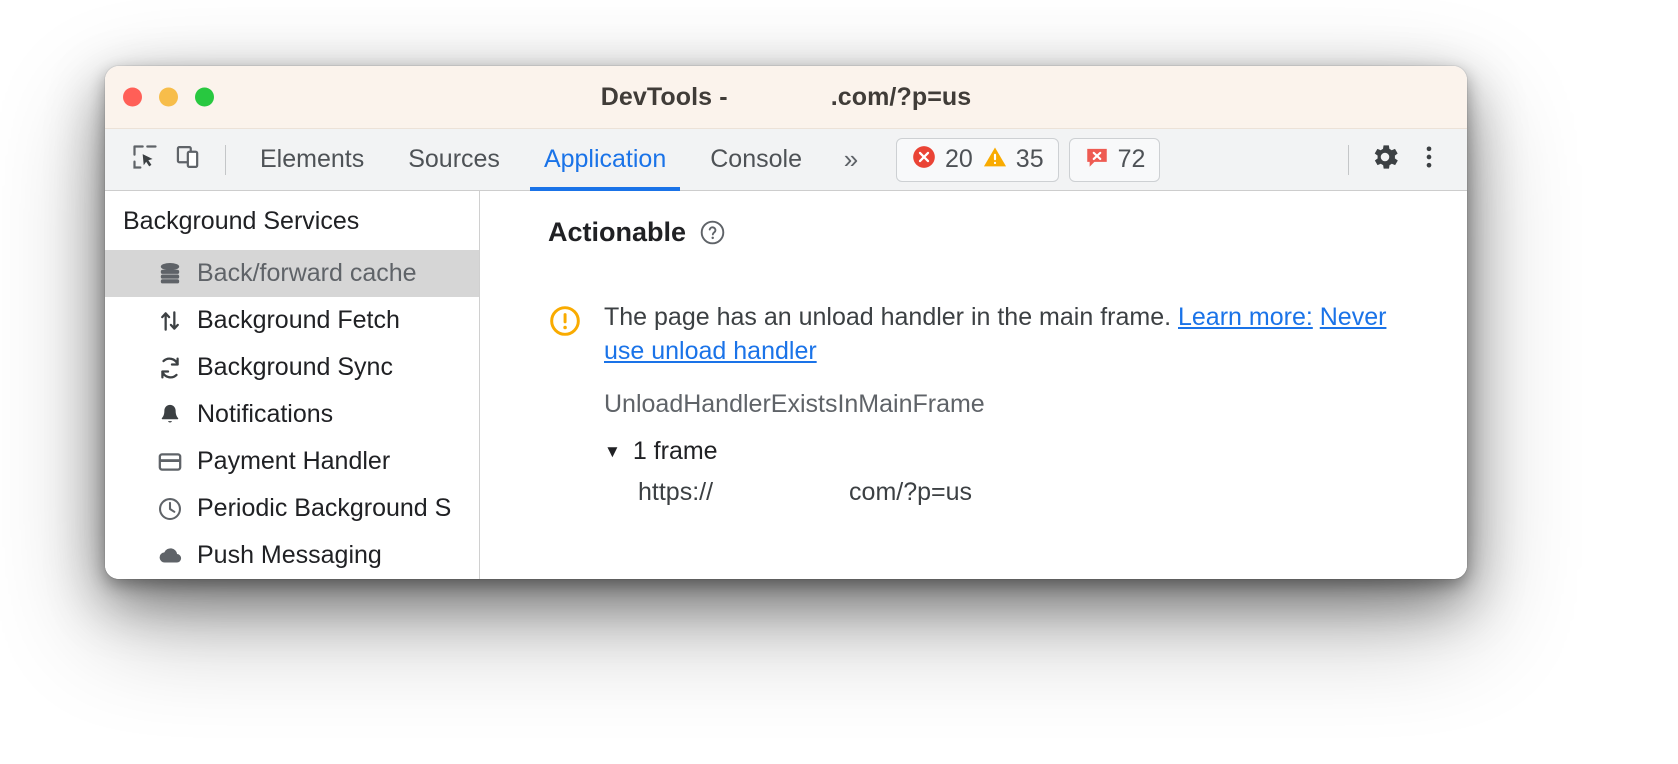 The height and width of the screenshot is (764, 1678). Describe the element at coordinates (901, 96) in the screenshot. I see `window-title-suffix: .com/?p=us` at that location.